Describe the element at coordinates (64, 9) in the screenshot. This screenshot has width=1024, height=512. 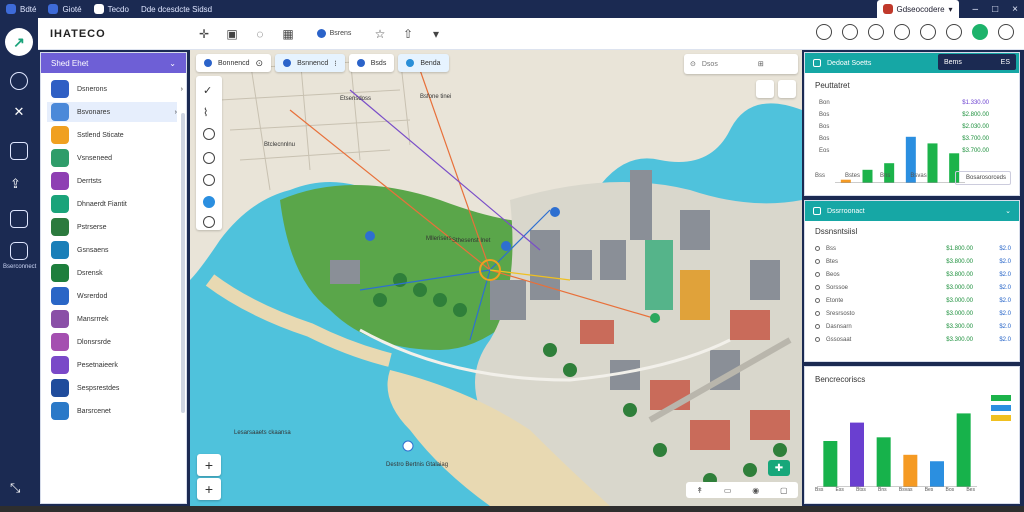
I see `os-tab-2: Gioté` at that location.